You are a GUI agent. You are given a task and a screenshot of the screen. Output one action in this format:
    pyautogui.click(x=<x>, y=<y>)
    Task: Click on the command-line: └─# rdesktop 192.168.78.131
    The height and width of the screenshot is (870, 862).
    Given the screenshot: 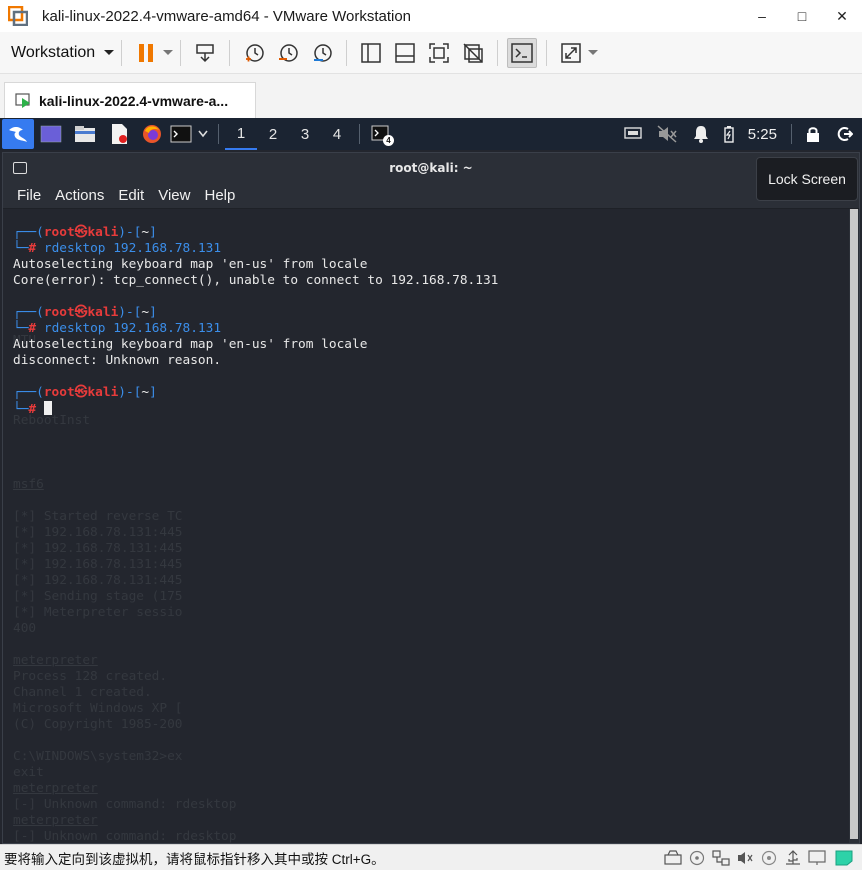 What is the action you would take?
    pyautogui.click(x=117, y=248)
    